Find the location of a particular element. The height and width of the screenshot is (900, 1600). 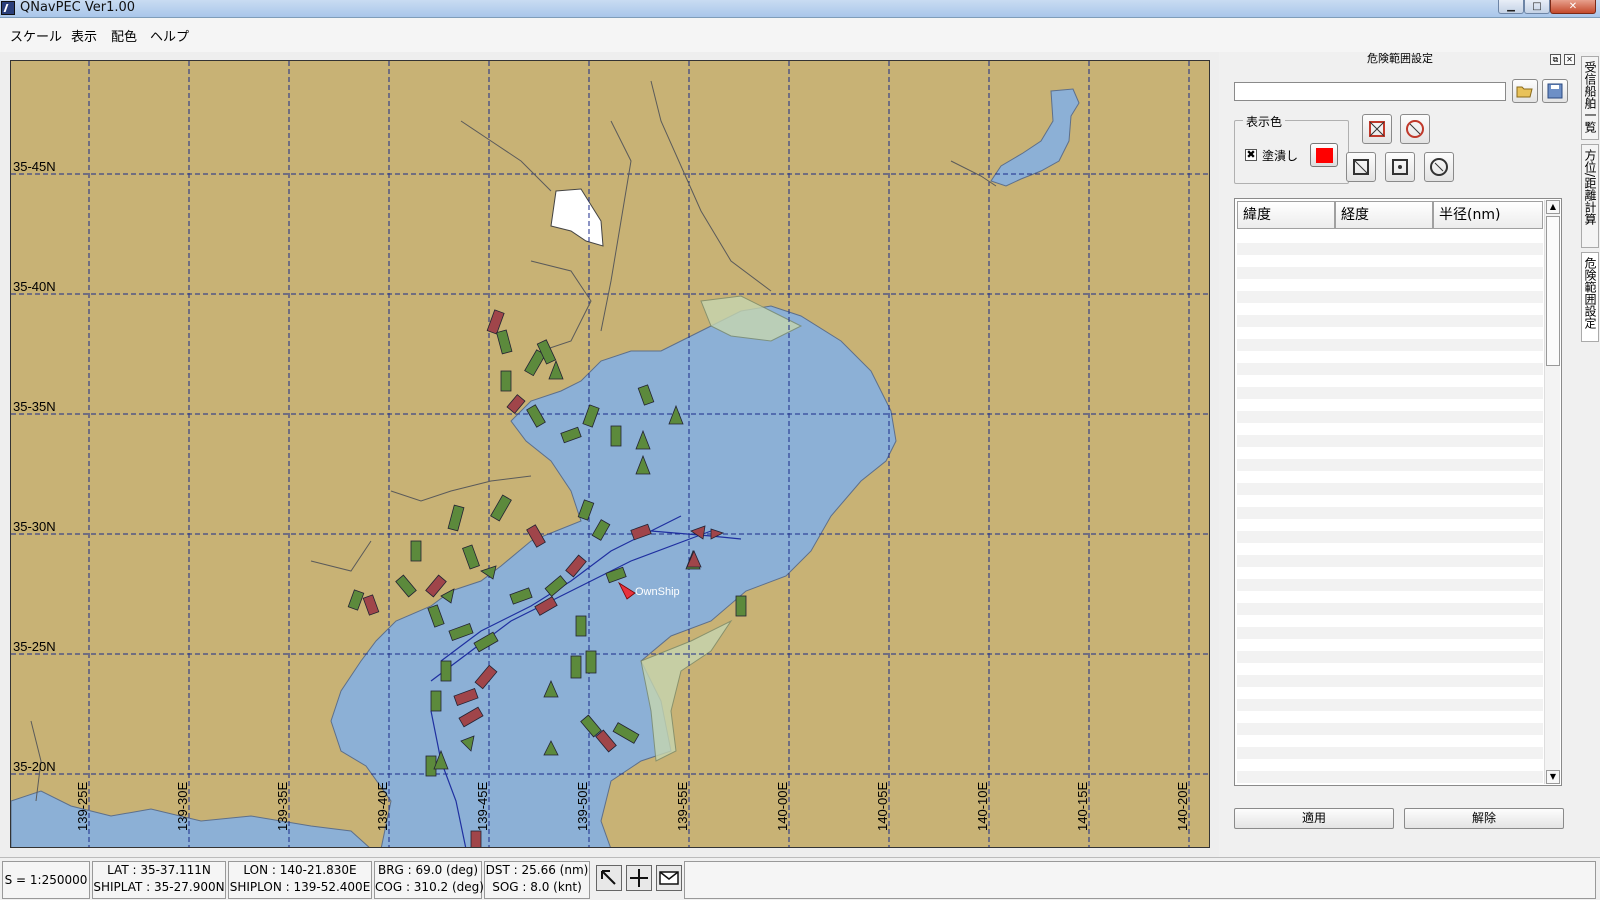

maximize-button: □ is located at coordinates (1537, 7).